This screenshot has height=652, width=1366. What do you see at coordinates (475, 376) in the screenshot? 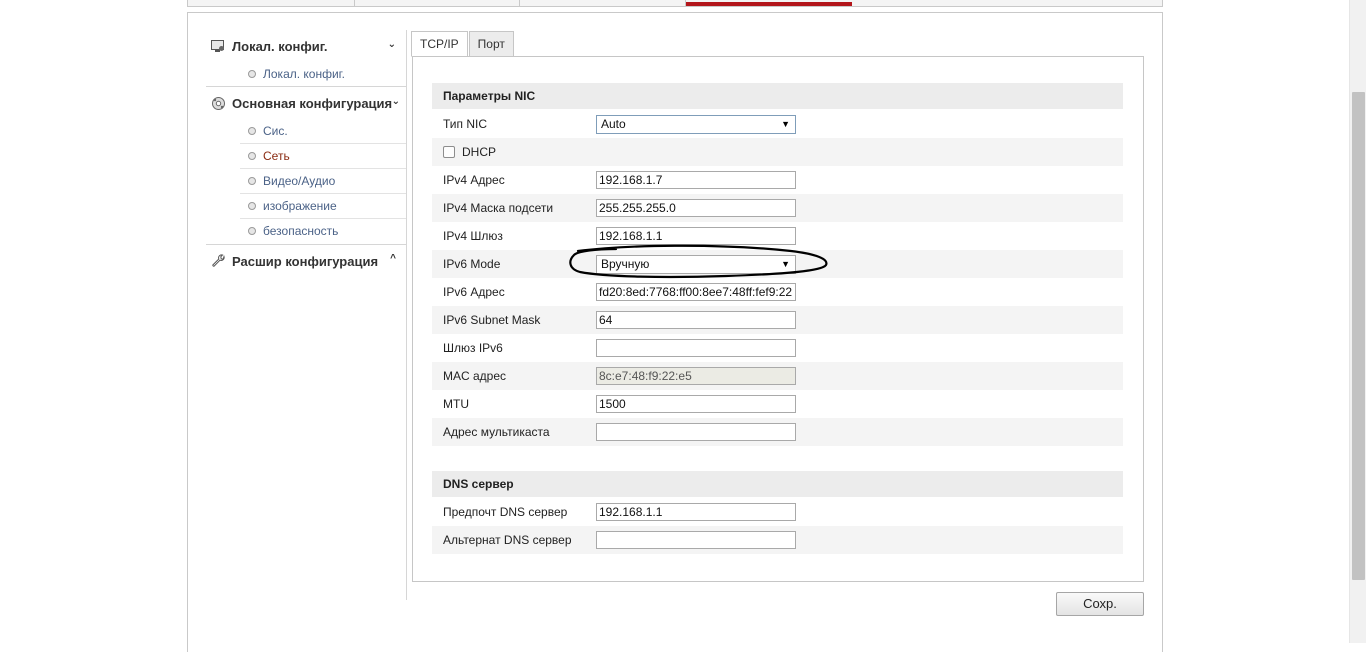
I see `mac-label: MAC адрес` at bounding box center [475, 376].